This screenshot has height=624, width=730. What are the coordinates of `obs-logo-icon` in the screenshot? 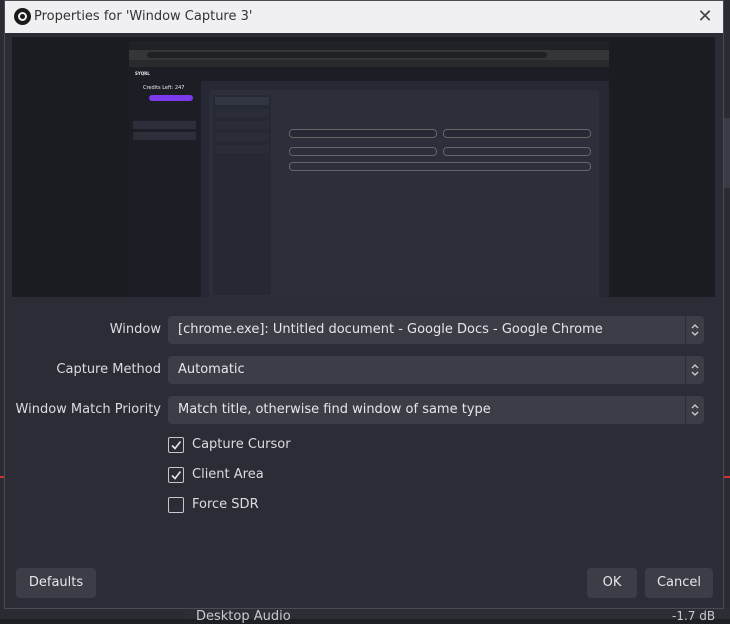 It's located at (22, 16).